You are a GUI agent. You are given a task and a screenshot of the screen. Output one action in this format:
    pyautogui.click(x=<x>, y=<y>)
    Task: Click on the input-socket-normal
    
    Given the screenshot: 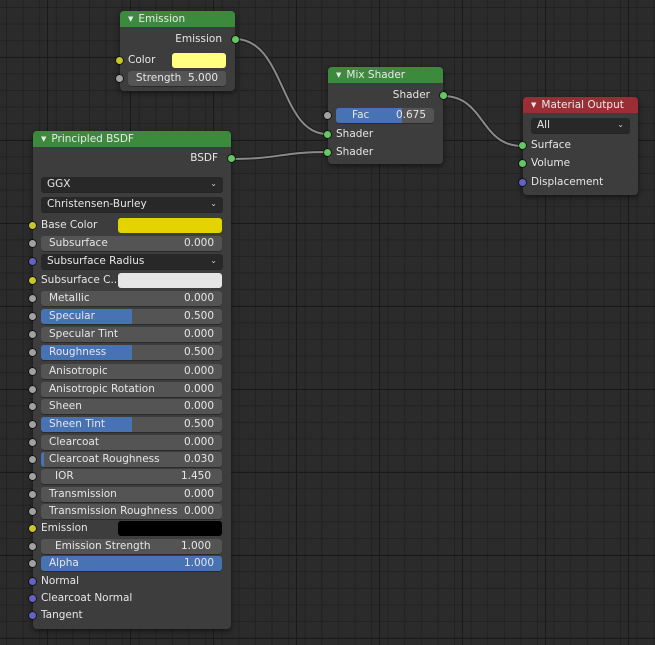 What is the action you would take?
    pyautogui.click(x=32, y=581)
    